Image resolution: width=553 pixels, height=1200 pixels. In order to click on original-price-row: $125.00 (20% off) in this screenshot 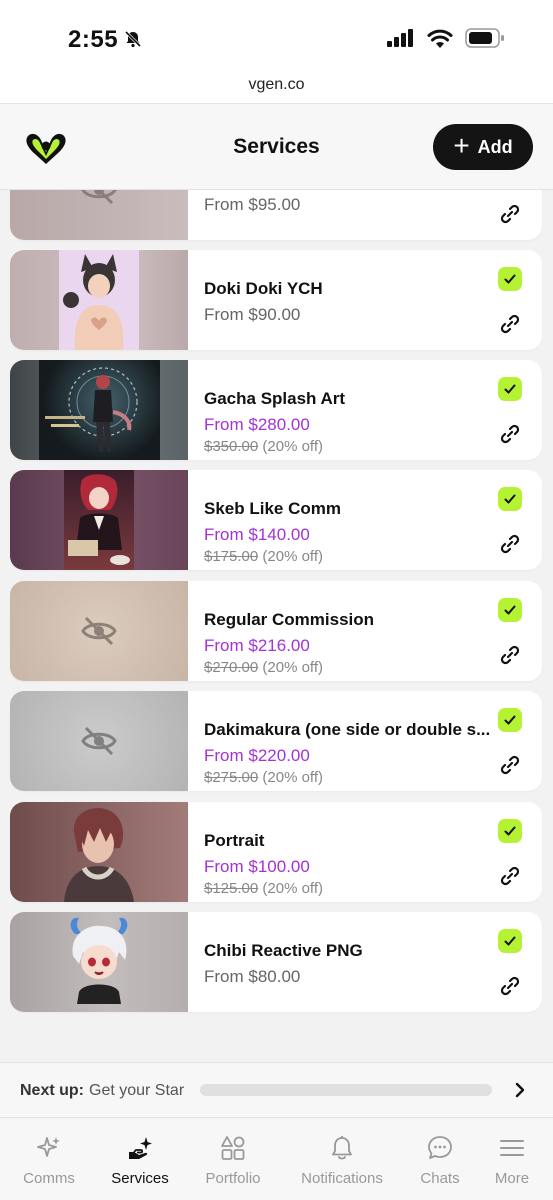, I will do `click(263, 888)`.